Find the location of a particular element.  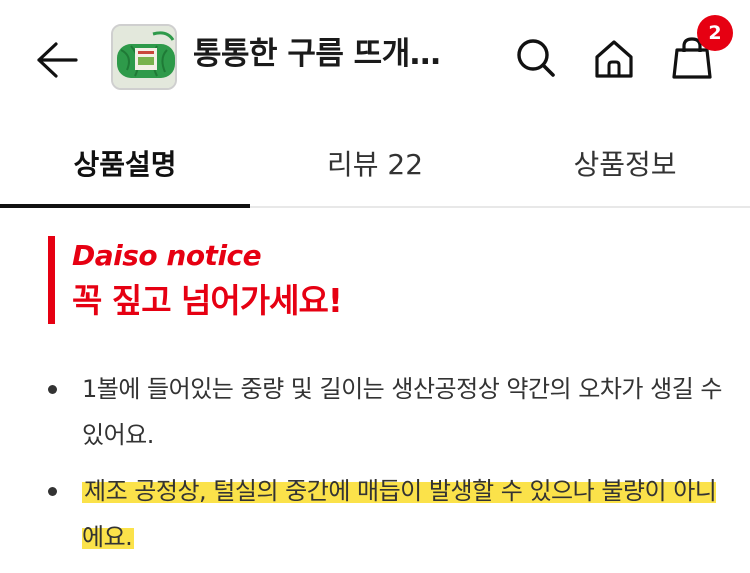

tab-reviews: 리뷰 22 is located at coordinates (375, 163).